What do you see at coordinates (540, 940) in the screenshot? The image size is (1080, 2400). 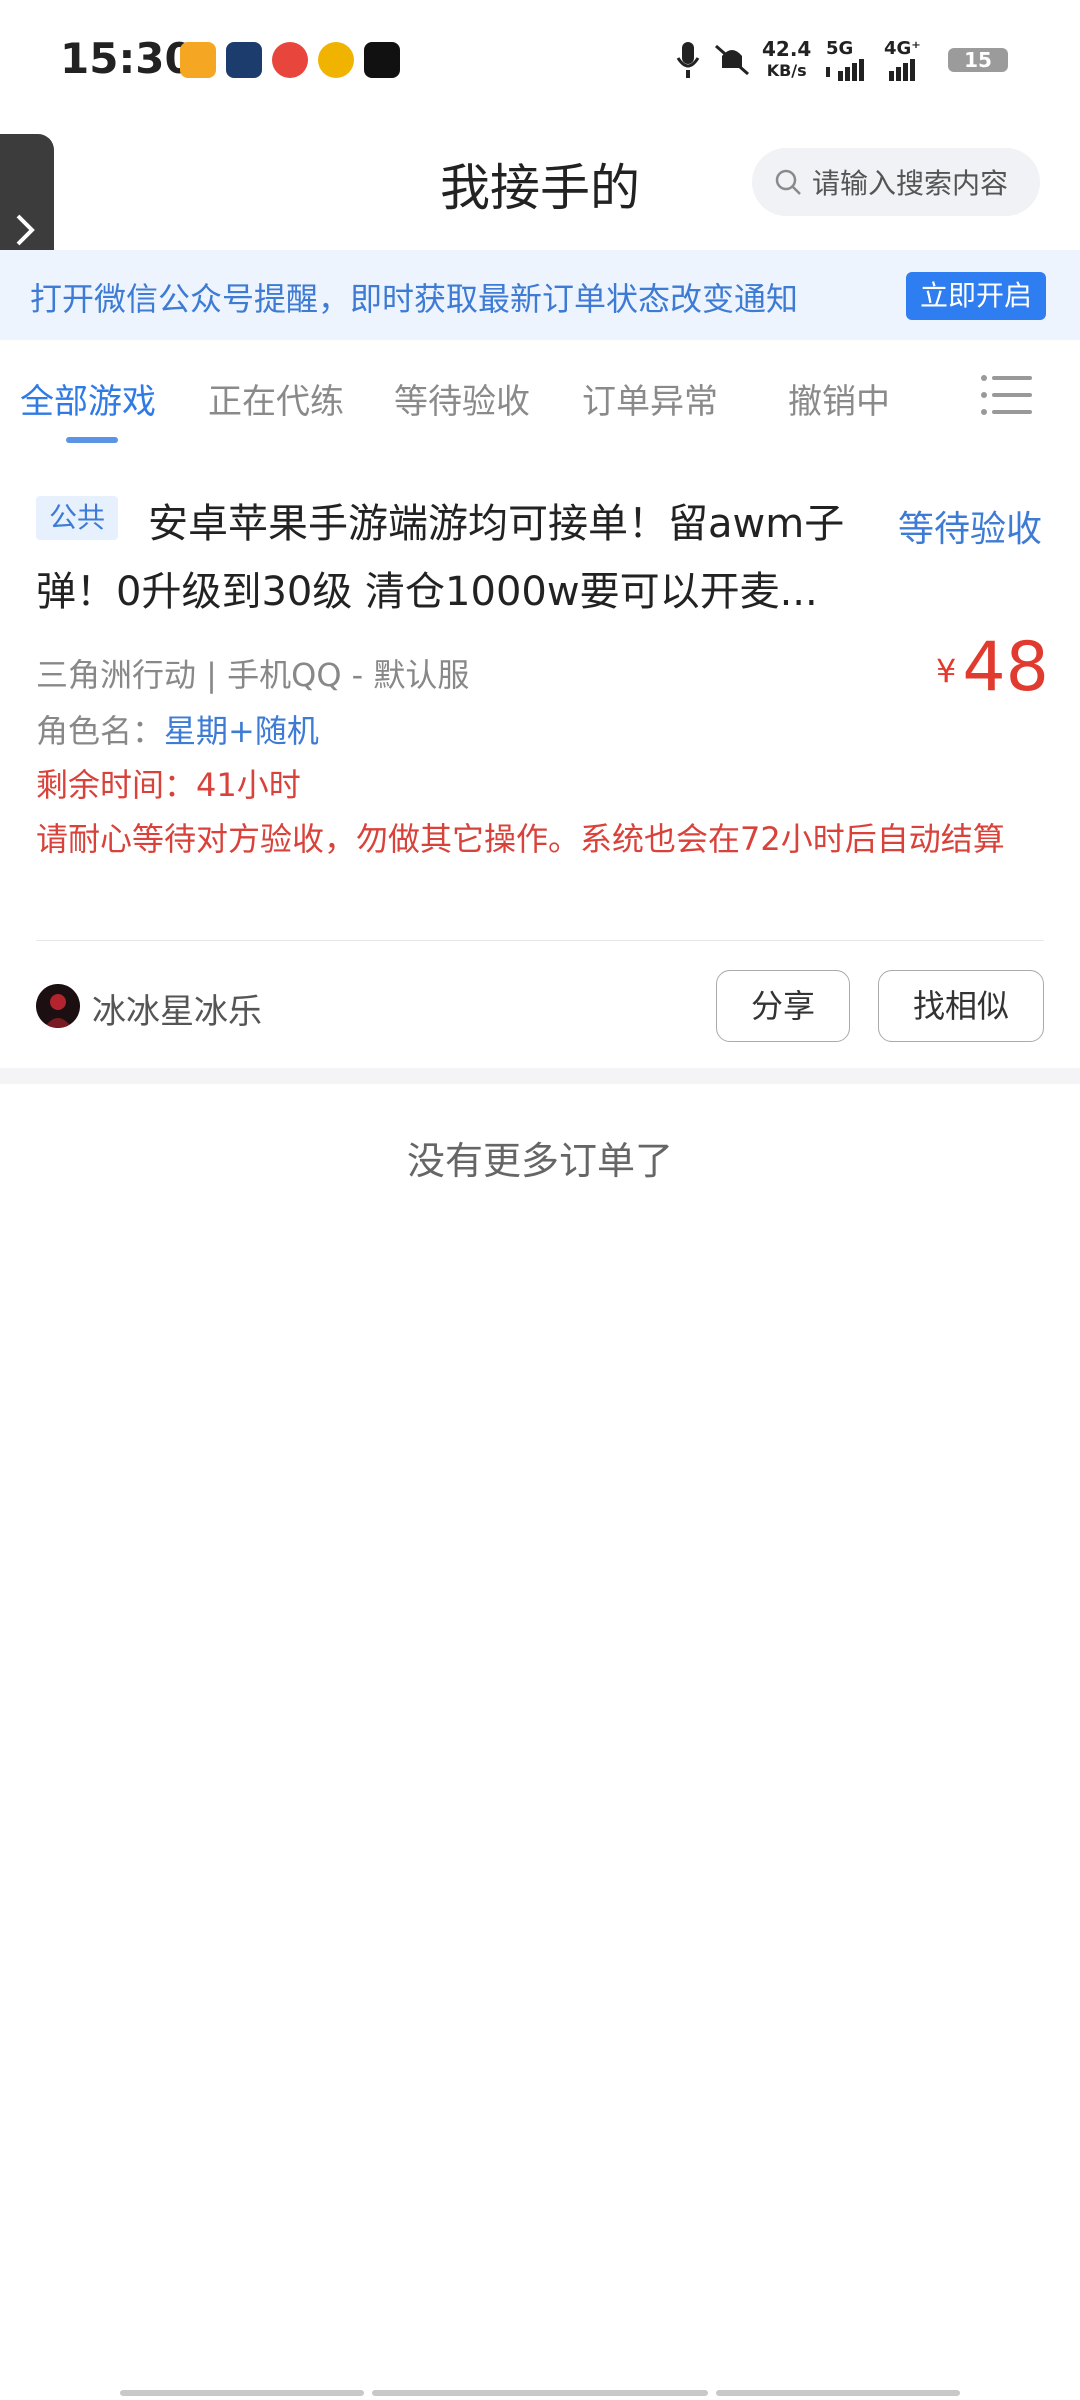 I see `card-divider` at bounding box center [540, 940].